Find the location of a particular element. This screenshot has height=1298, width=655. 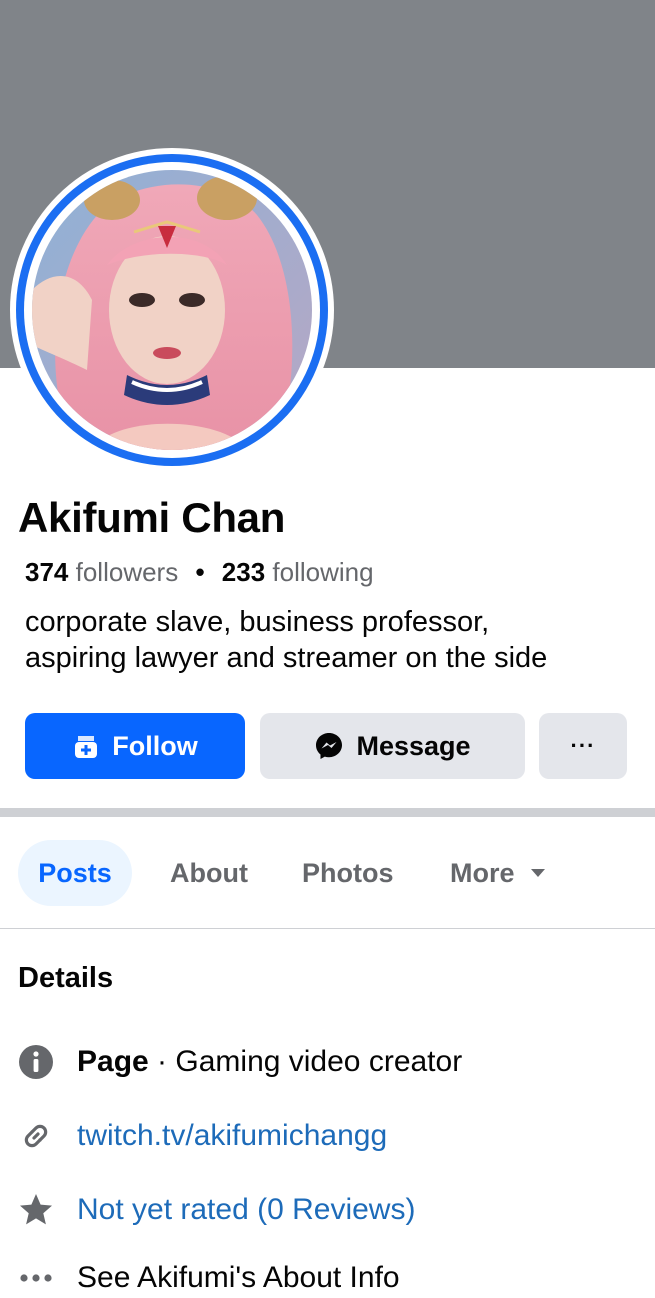

avatar is located at coordinates (172, 310).